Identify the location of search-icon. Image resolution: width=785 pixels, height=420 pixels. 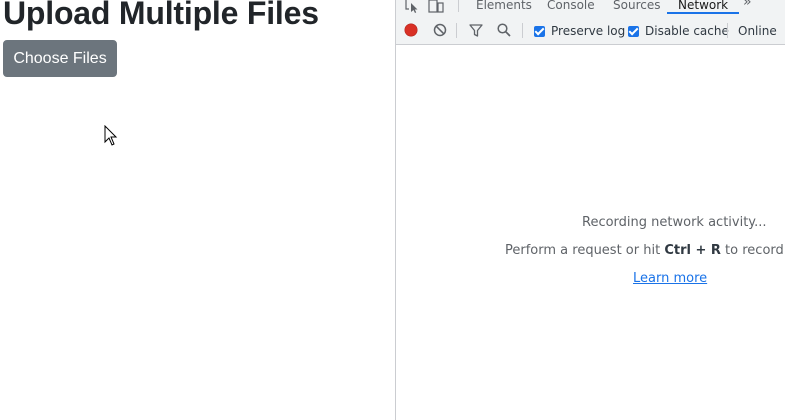
(504, 30).